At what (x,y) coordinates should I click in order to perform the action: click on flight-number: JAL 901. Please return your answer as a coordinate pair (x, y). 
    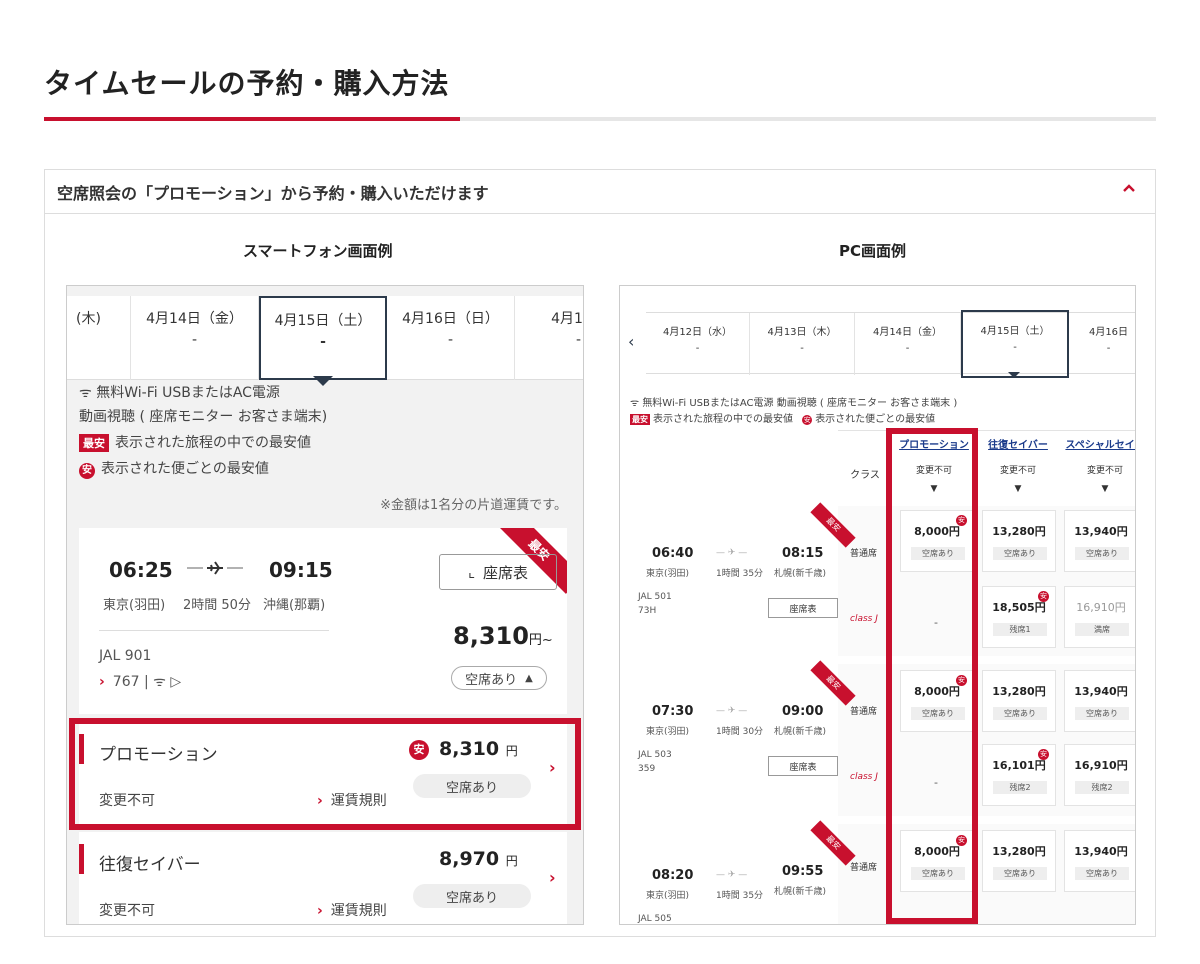
    Looking at the image, I should click on (125, 656).